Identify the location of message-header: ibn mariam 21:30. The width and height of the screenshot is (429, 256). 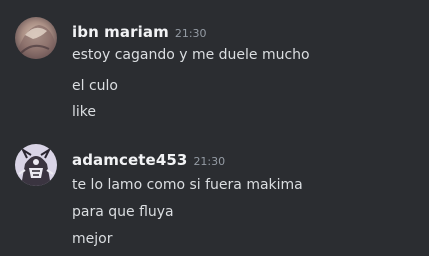
(139, 33).